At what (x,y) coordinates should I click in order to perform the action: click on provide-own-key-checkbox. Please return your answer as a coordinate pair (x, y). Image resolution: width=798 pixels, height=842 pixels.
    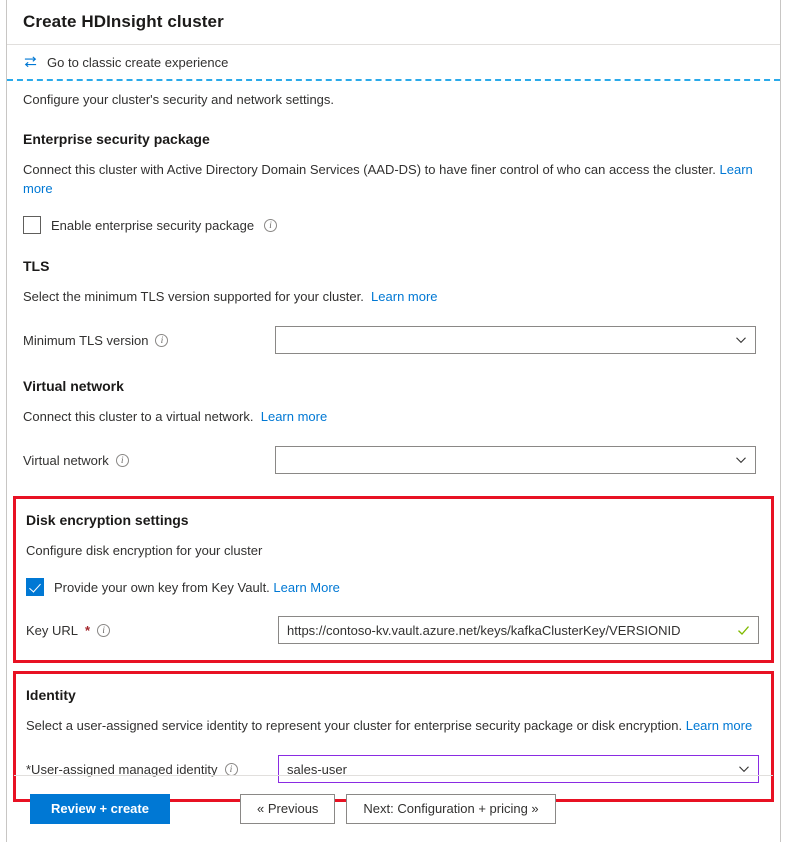
    Looking at the image, I should click on (35, 587).